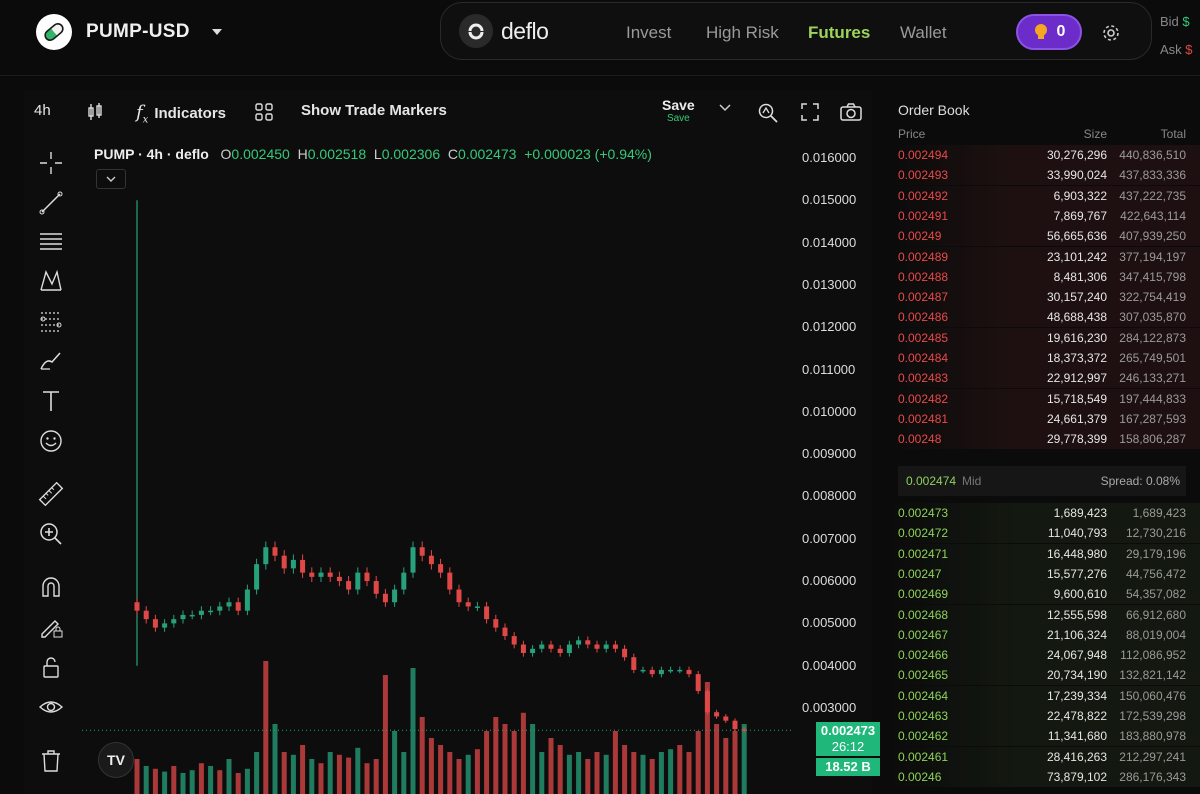 The height and width of the screenshot is (794, 1200). I want to click on price-cell: 0.002485, so click(923, 337).